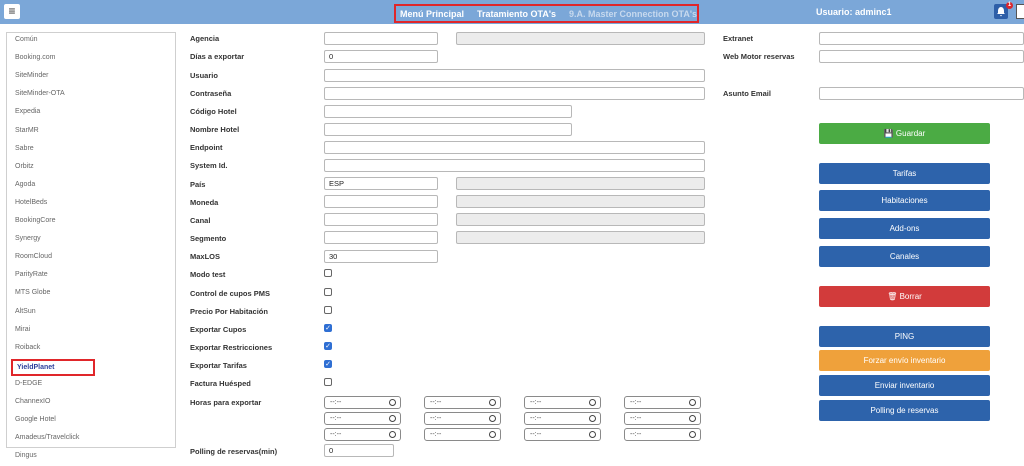 This screenshot has height=466, width=1024. What do you see at coordinates (514, 147) in the screenshot?
I see `endpoint-input` at bounding box center [514, 147].